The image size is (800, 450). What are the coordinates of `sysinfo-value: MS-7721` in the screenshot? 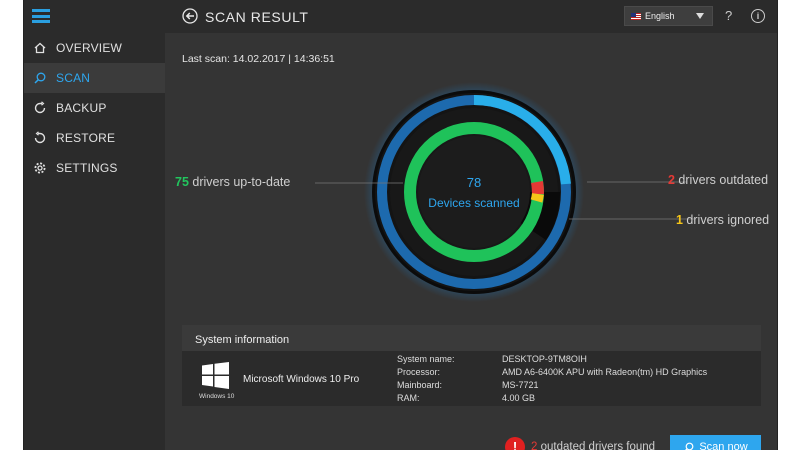 It's located at (520, 385).